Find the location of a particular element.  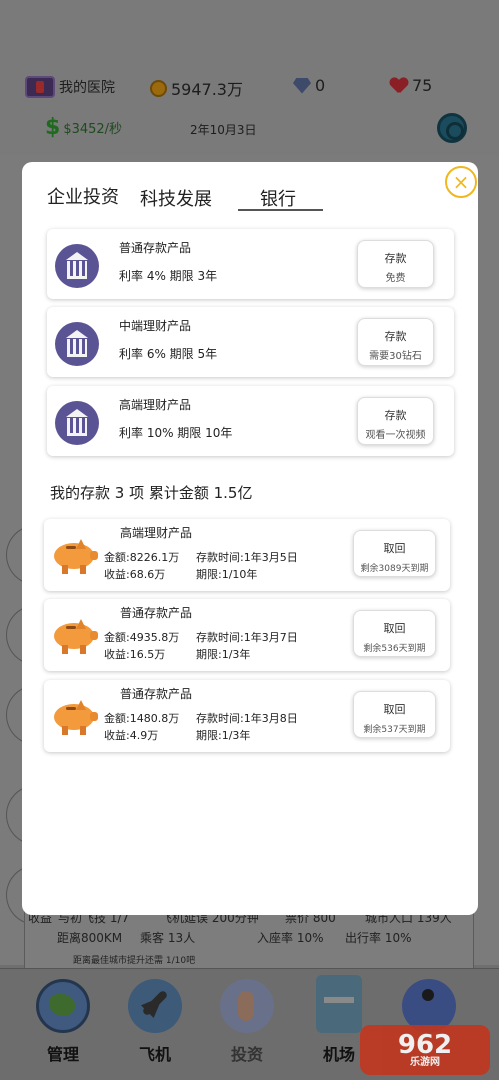

route-departure-rate: 出行率 10% is located at coordinates (378, 938).